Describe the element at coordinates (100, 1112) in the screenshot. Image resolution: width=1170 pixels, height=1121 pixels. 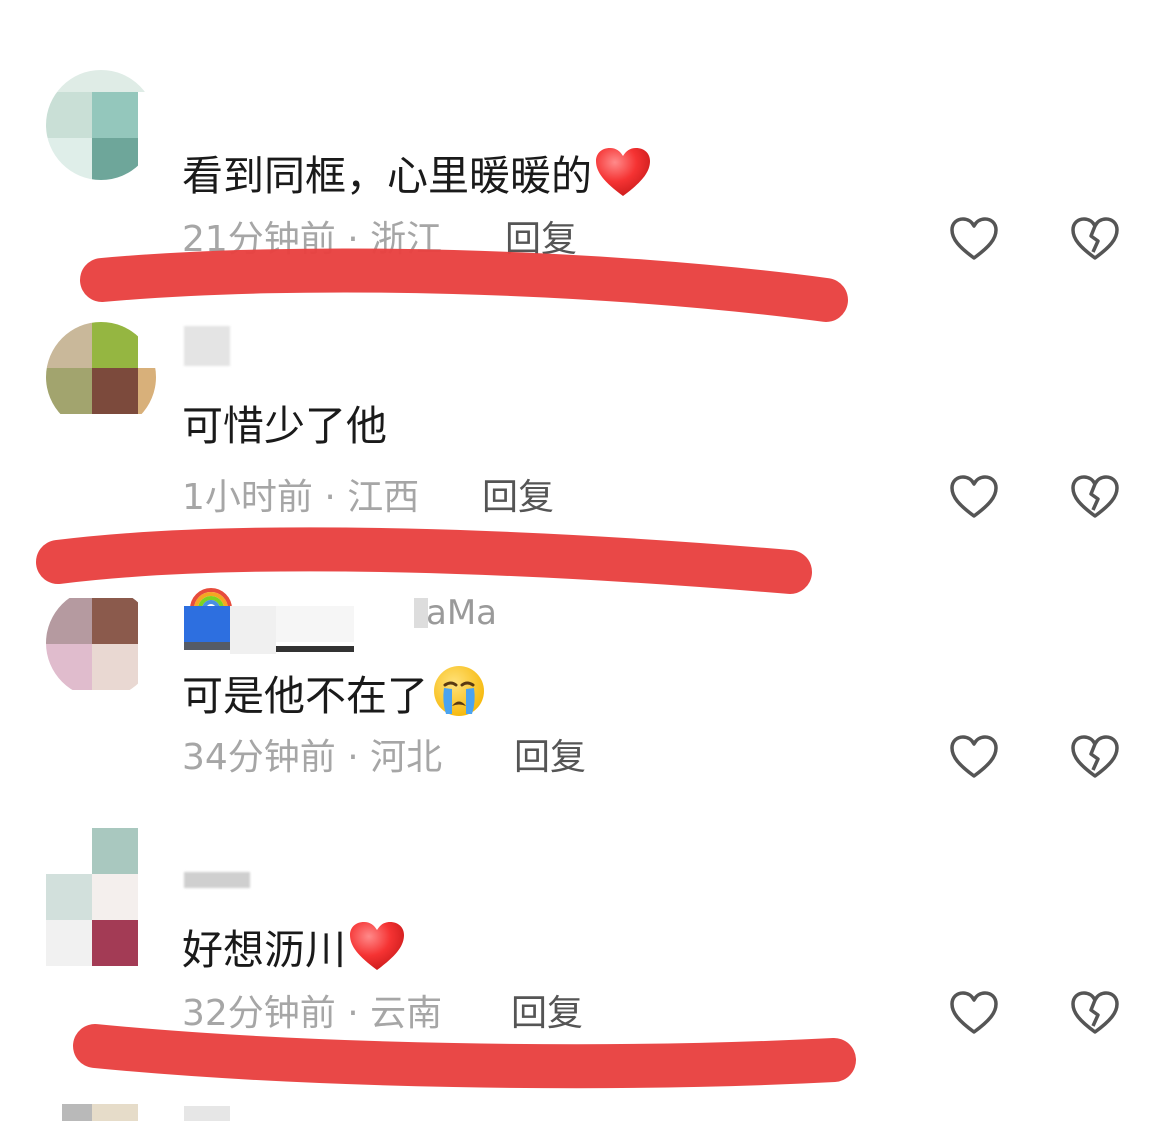
I see `next-comment-avatar-fragment` at that location.